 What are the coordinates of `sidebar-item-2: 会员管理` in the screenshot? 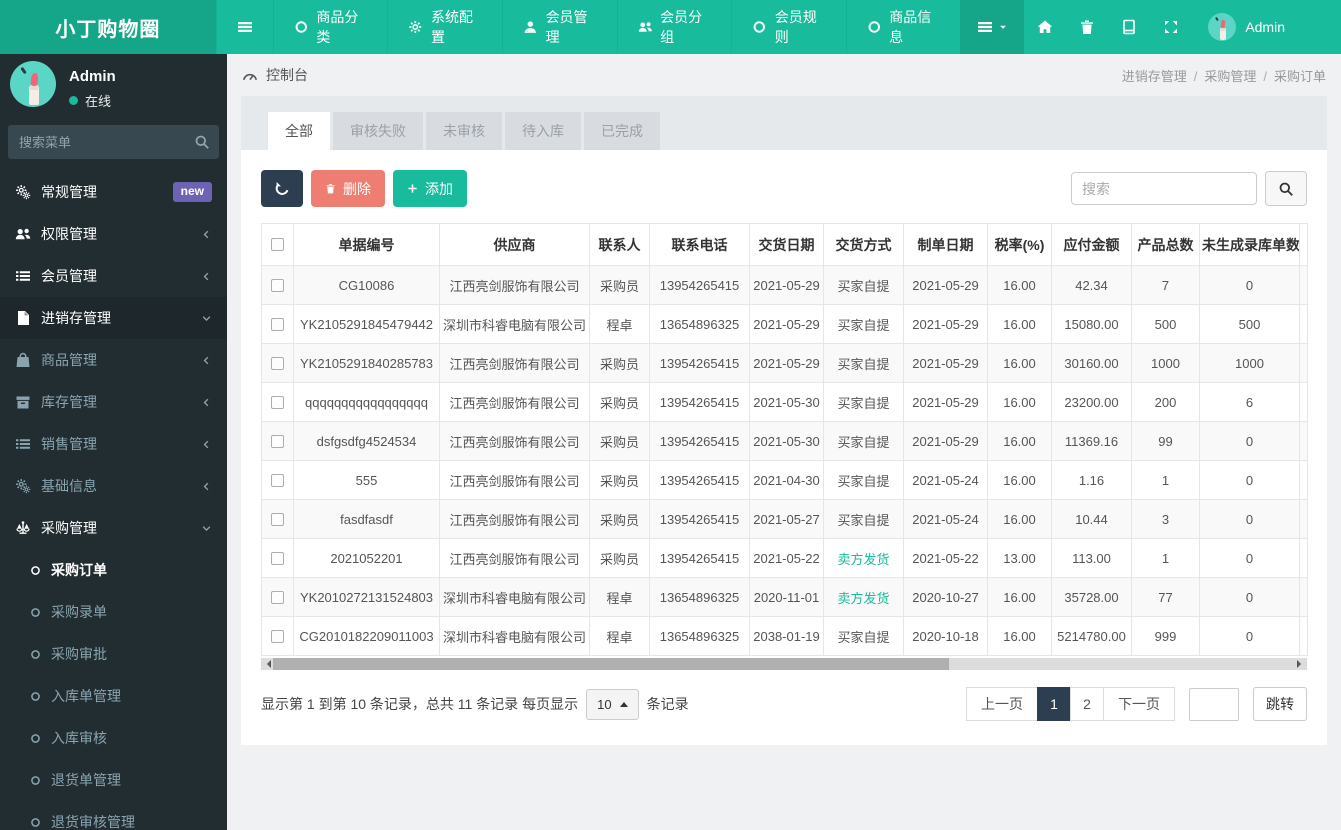 It's located at (113, 276).